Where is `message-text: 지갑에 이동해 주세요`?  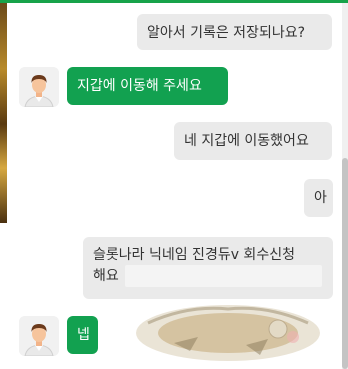
message-text: 지갑에 이동해 주세요 is located at coordinates (139, 86).